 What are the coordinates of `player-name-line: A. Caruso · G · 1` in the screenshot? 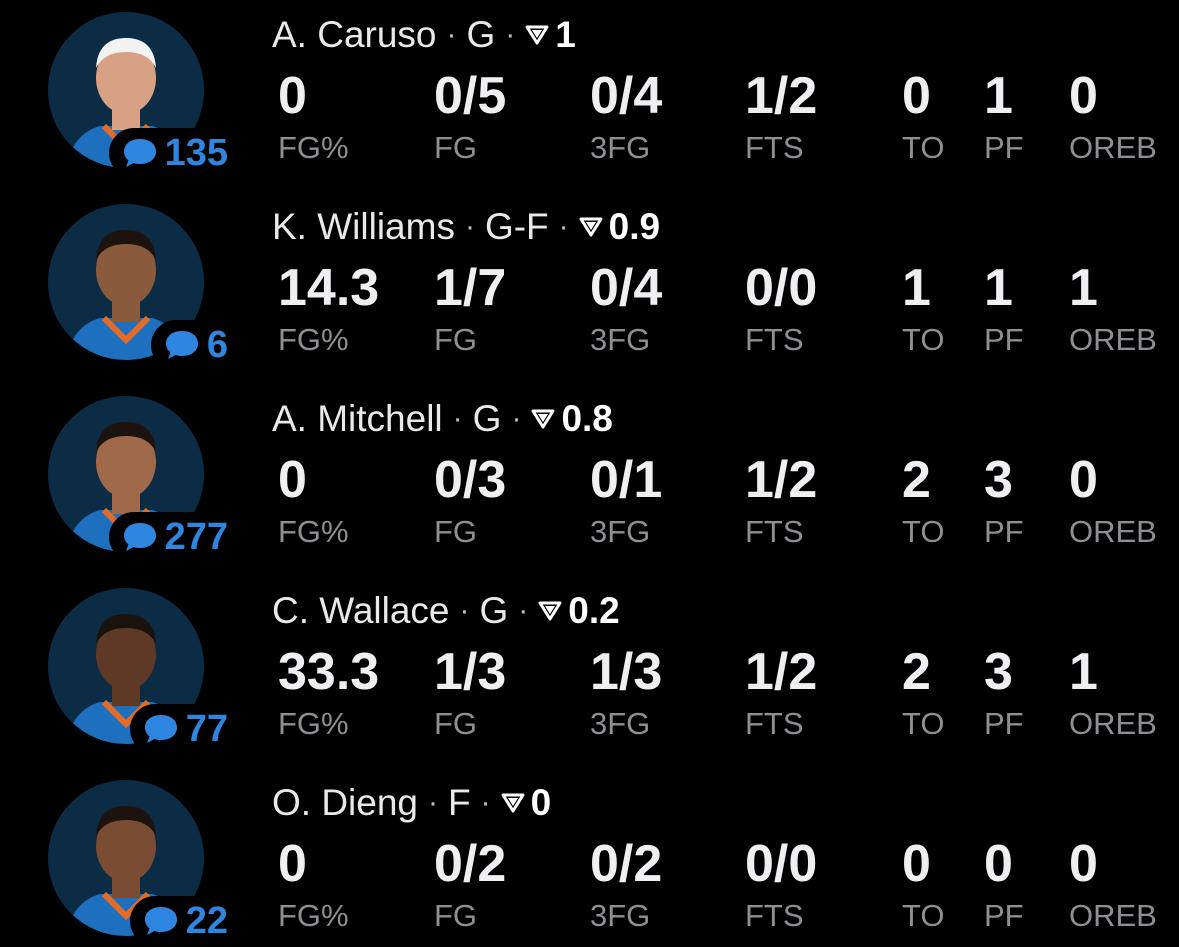 It's located at (424, 35).